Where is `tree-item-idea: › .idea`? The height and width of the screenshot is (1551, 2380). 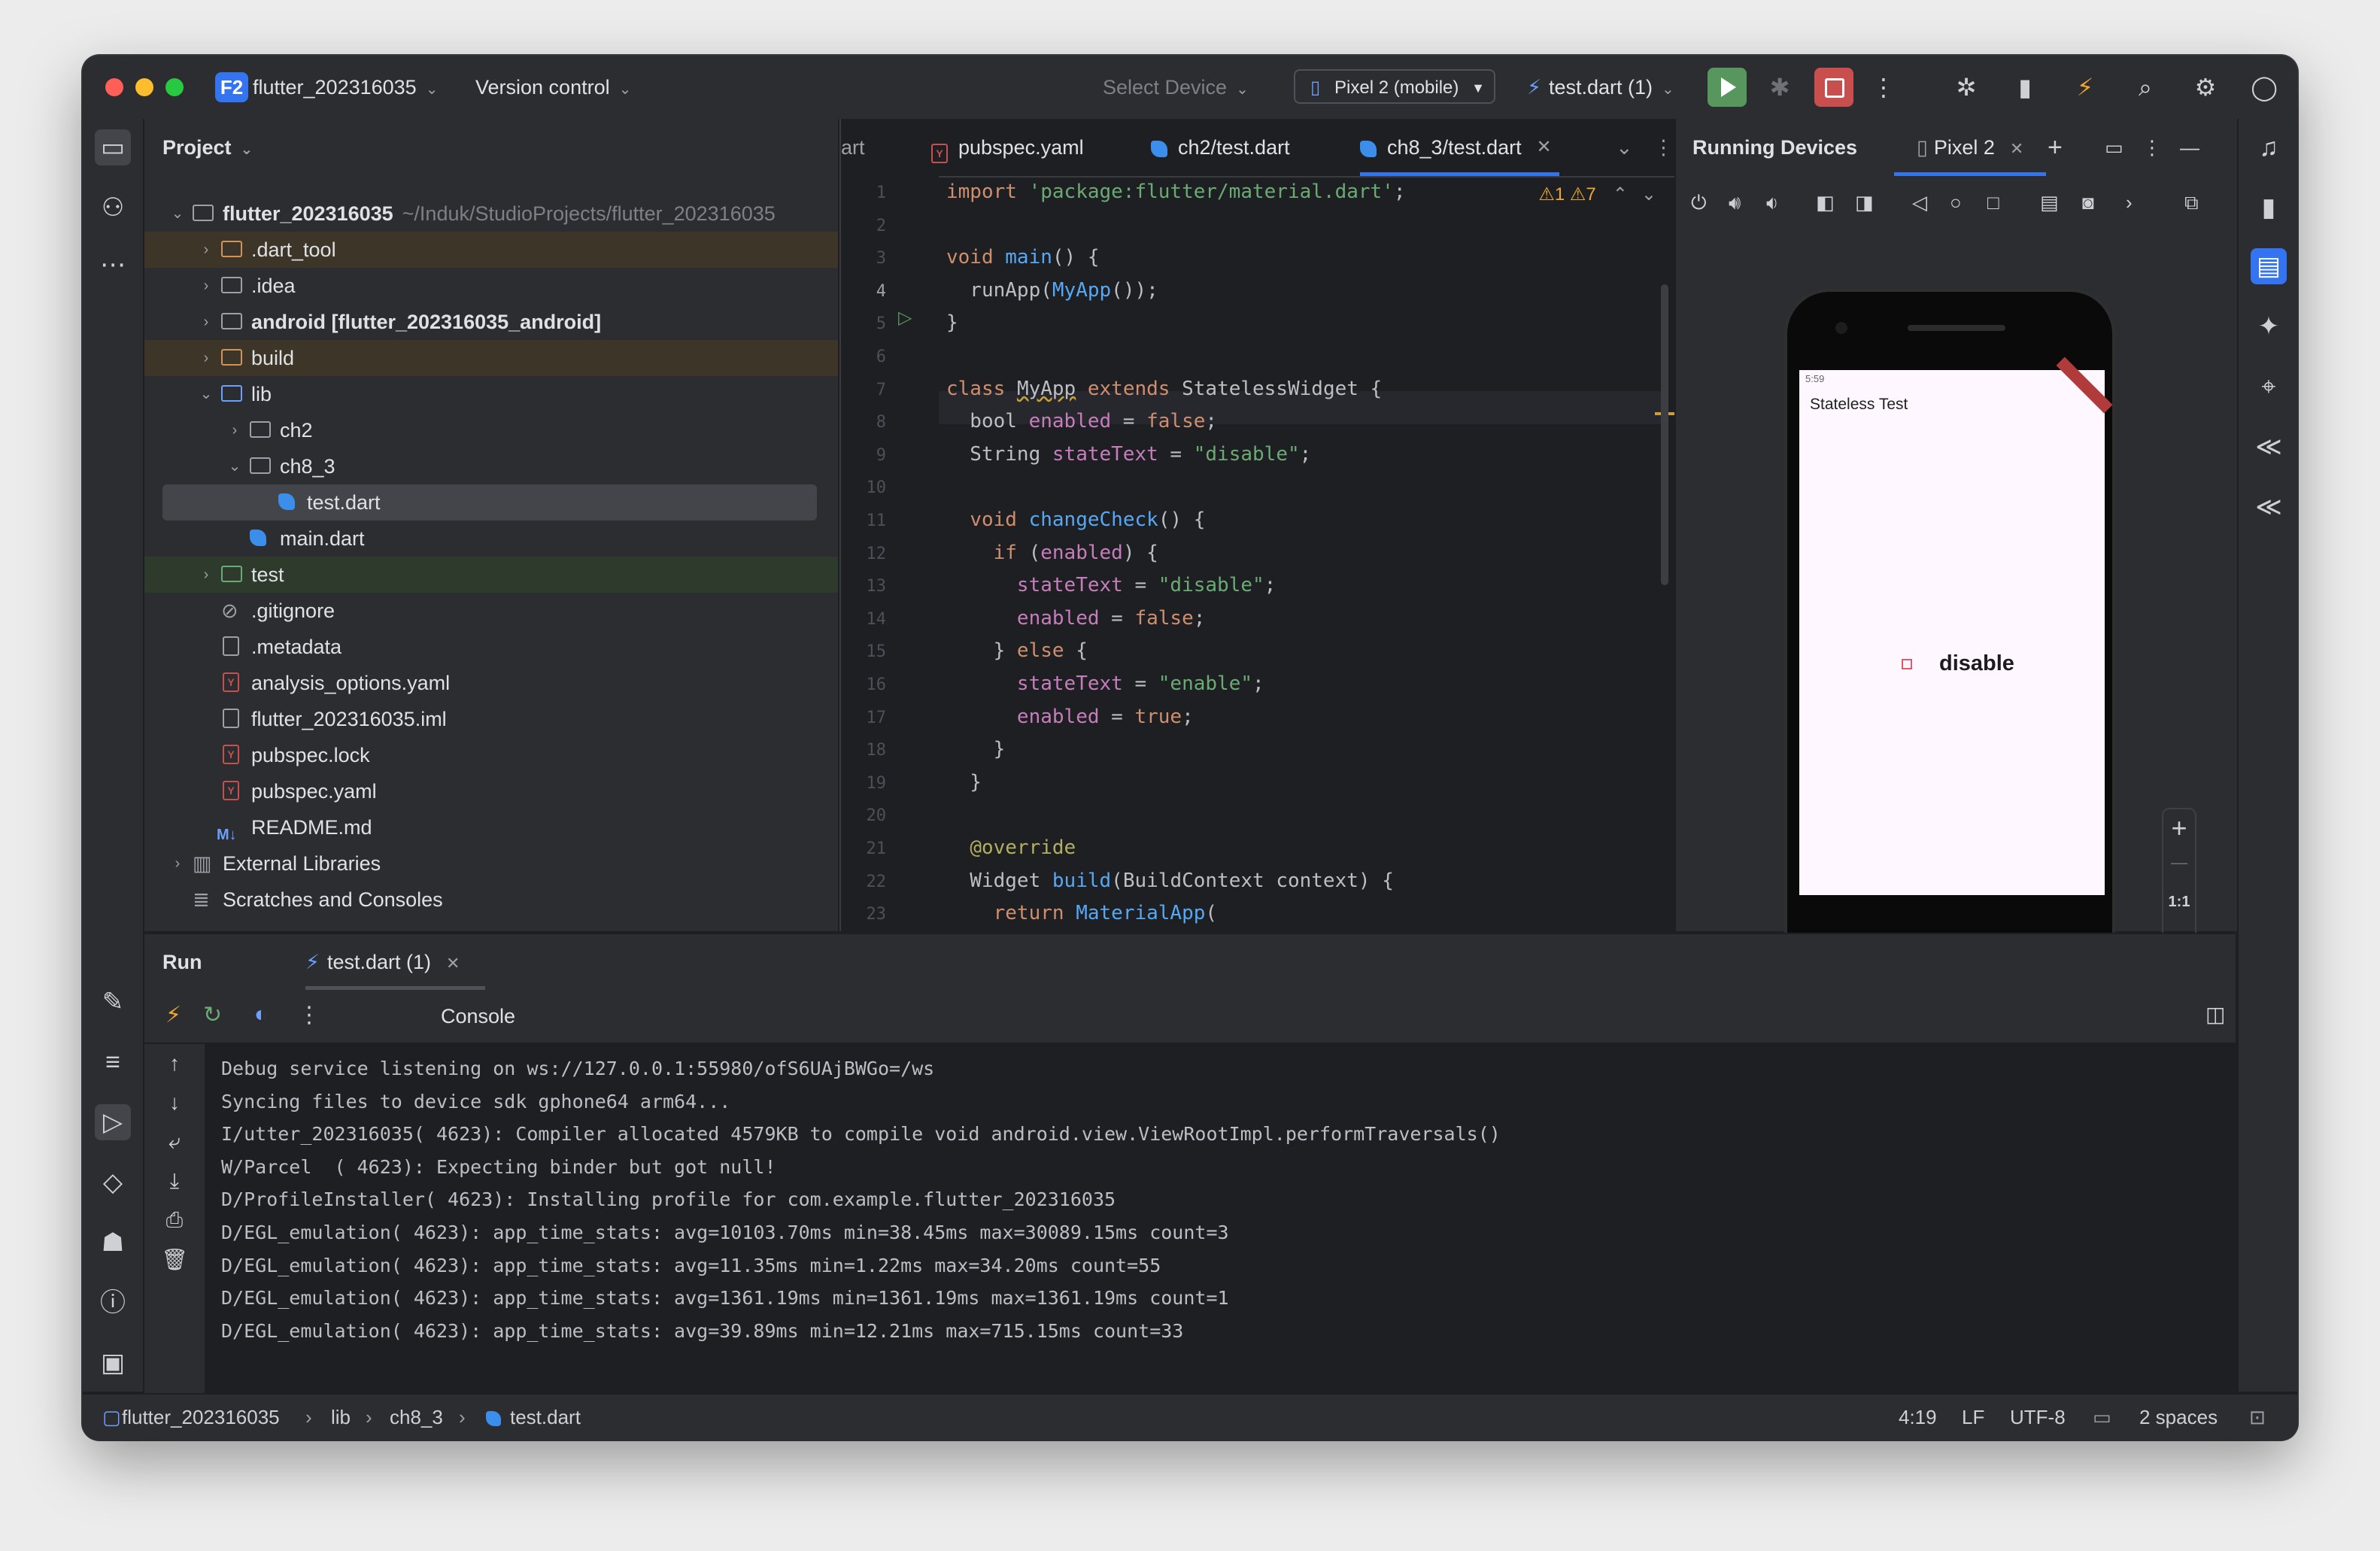
tree-item-idea: › .idea is located at coordinates (491, 286).